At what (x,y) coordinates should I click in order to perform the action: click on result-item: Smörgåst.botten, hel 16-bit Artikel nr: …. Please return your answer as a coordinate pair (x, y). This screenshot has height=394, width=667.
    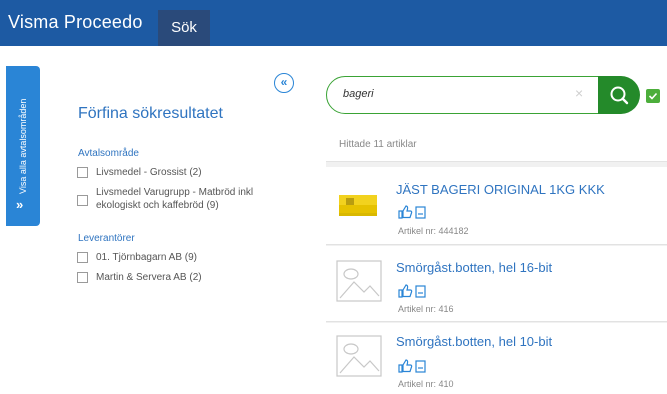
    Looking at the image, I should click on (496, 284).